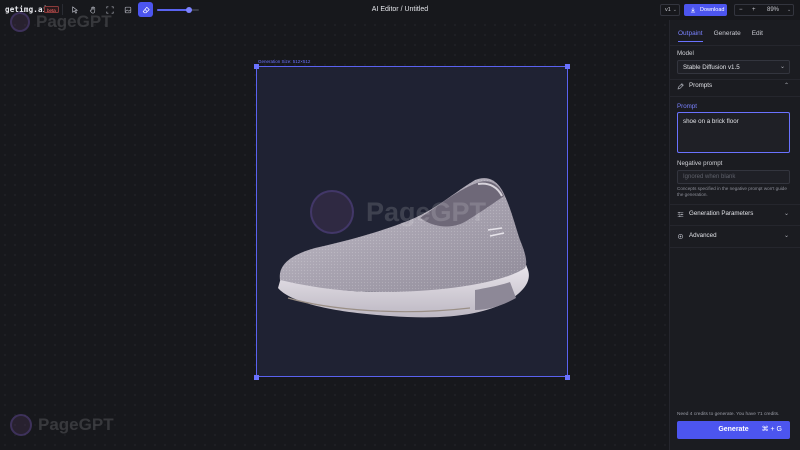  I want to click on download-button: Download, so click(705, 10).